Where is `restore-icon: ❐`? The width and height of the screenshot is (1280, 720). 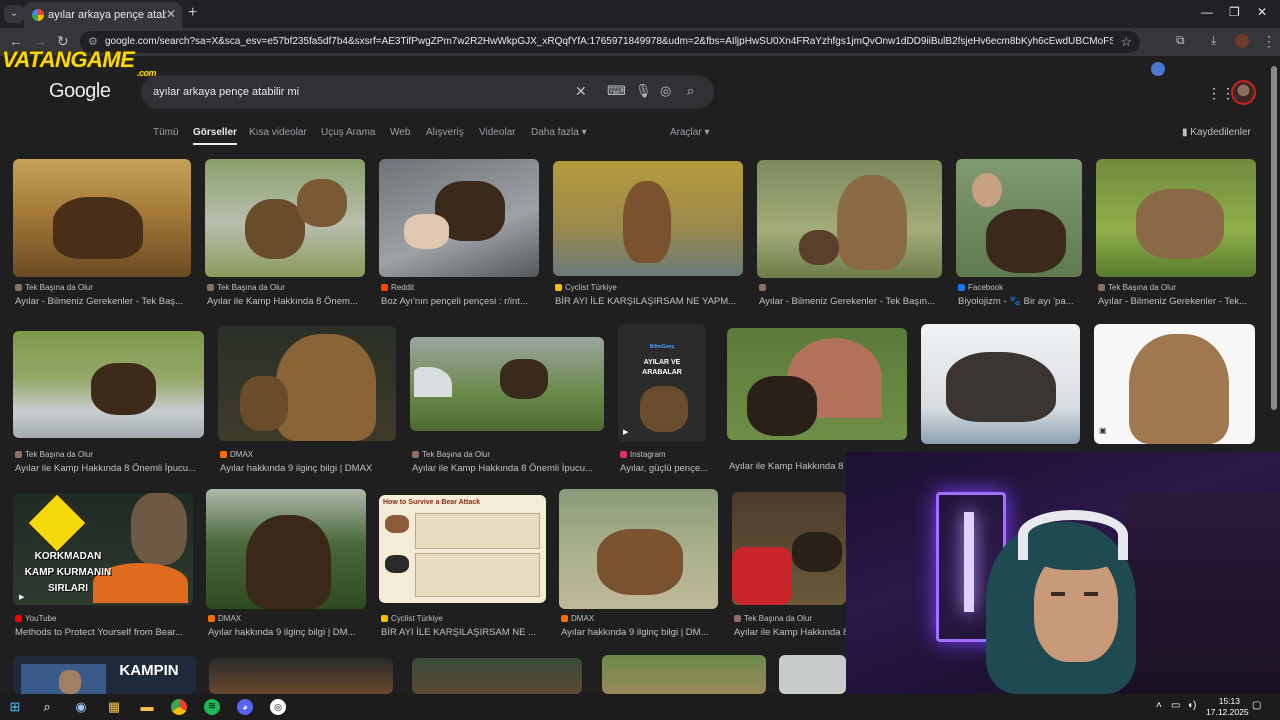
restore-icon: ❐ is located at coordinates (1234, 12).